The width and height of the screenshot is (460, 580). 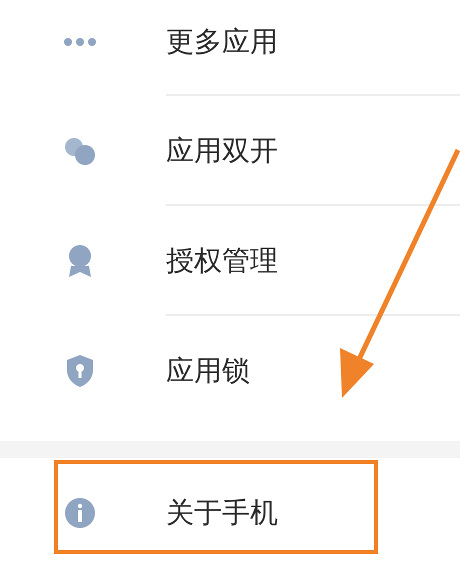 I want to click on item-label: 关于手机, so click(x=222, y=513).